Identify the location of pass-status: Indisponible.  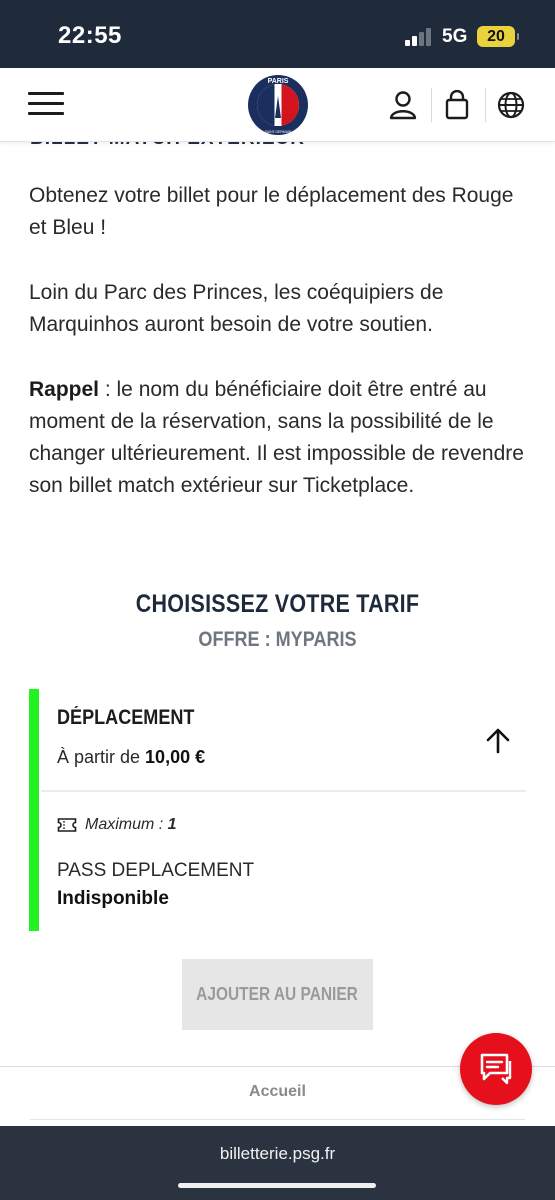
(113, 898).